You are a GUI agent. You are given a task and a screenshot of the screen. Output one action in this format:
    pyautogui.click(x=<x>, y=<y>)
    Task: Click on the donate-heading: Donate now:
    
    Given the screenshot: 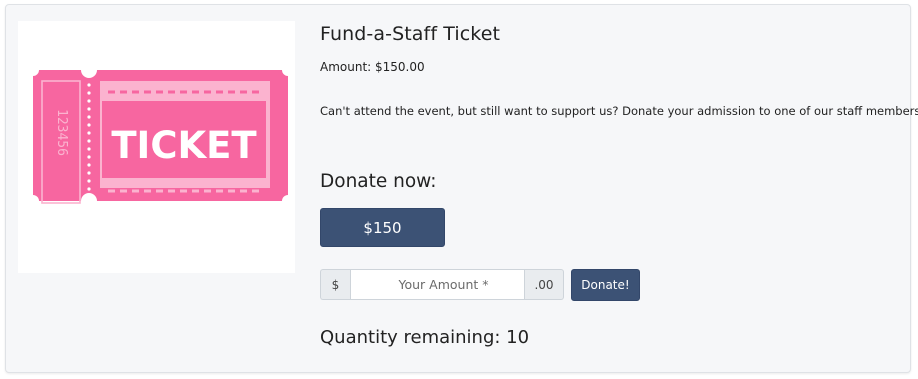 What is the action you would take?
    pyautogui.click(x=378, y=181)
    